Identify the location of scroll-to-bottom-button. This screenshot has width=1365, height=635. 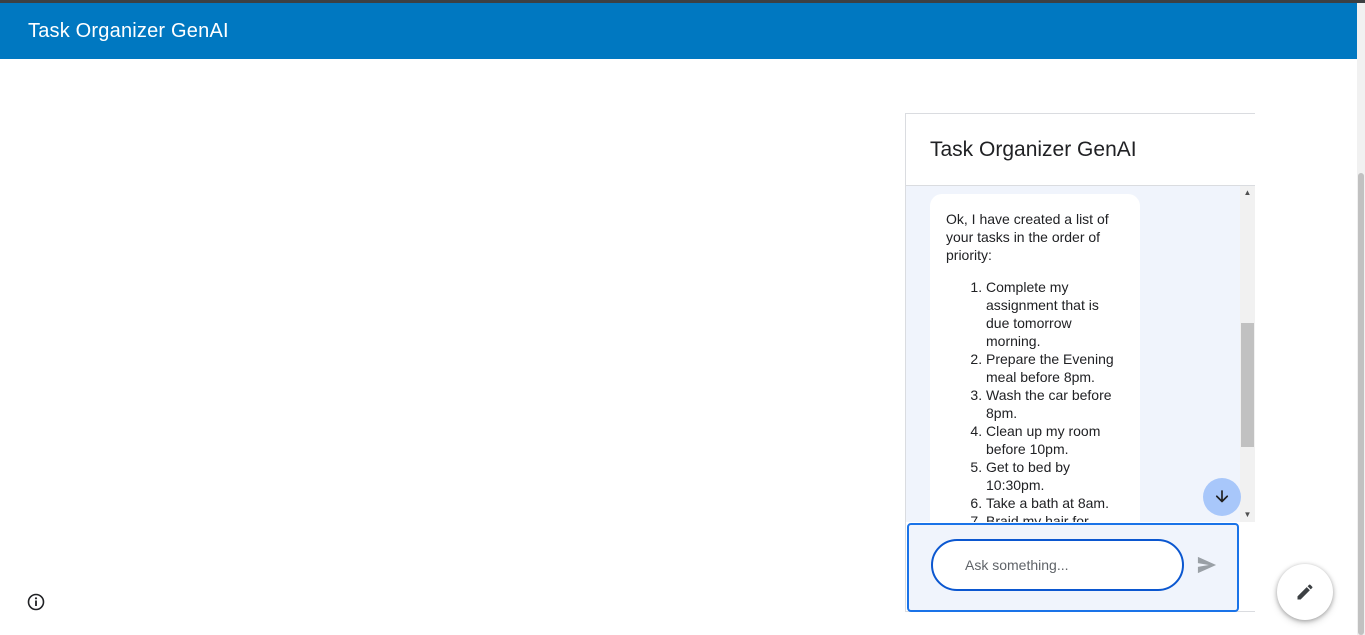
(1222, 497).